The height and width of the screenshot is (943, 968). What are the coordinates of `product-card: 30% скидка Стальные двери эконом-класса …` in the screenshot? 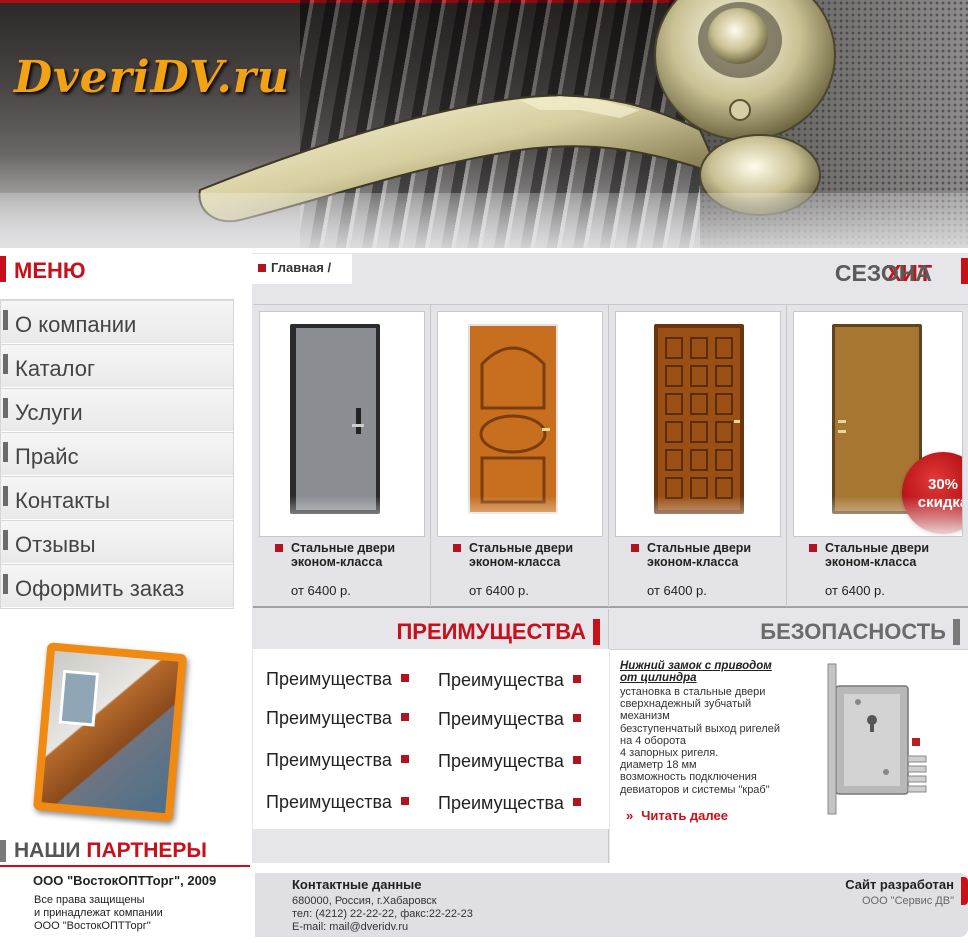 It's located at (877, 456).